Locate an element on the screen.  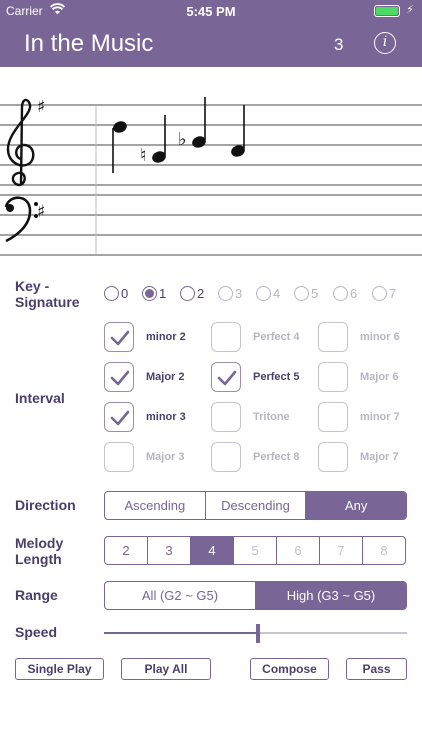
interval-label: Interval is located at coordinates (40, 398).